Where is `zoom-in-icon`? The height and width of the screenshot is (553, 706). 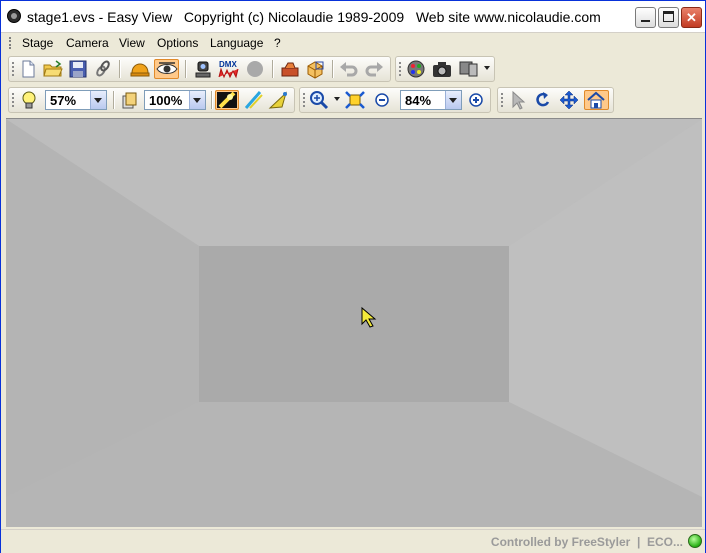
zoom-in-icon is located at coordinates (476, 100).